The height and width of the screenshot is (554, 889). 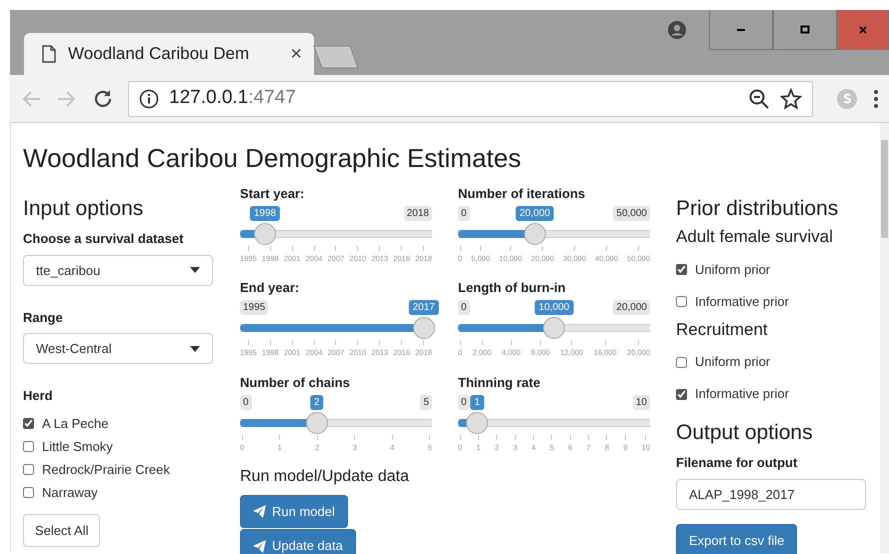 I want to click on slider-max-label: 10, so click(x=641, y=402).